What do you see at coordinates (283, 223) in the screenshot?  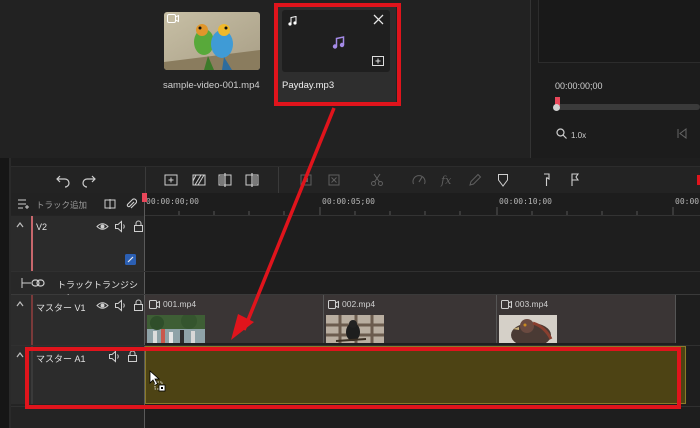 I see `drag-arrow` at bounding box center [283, 223].